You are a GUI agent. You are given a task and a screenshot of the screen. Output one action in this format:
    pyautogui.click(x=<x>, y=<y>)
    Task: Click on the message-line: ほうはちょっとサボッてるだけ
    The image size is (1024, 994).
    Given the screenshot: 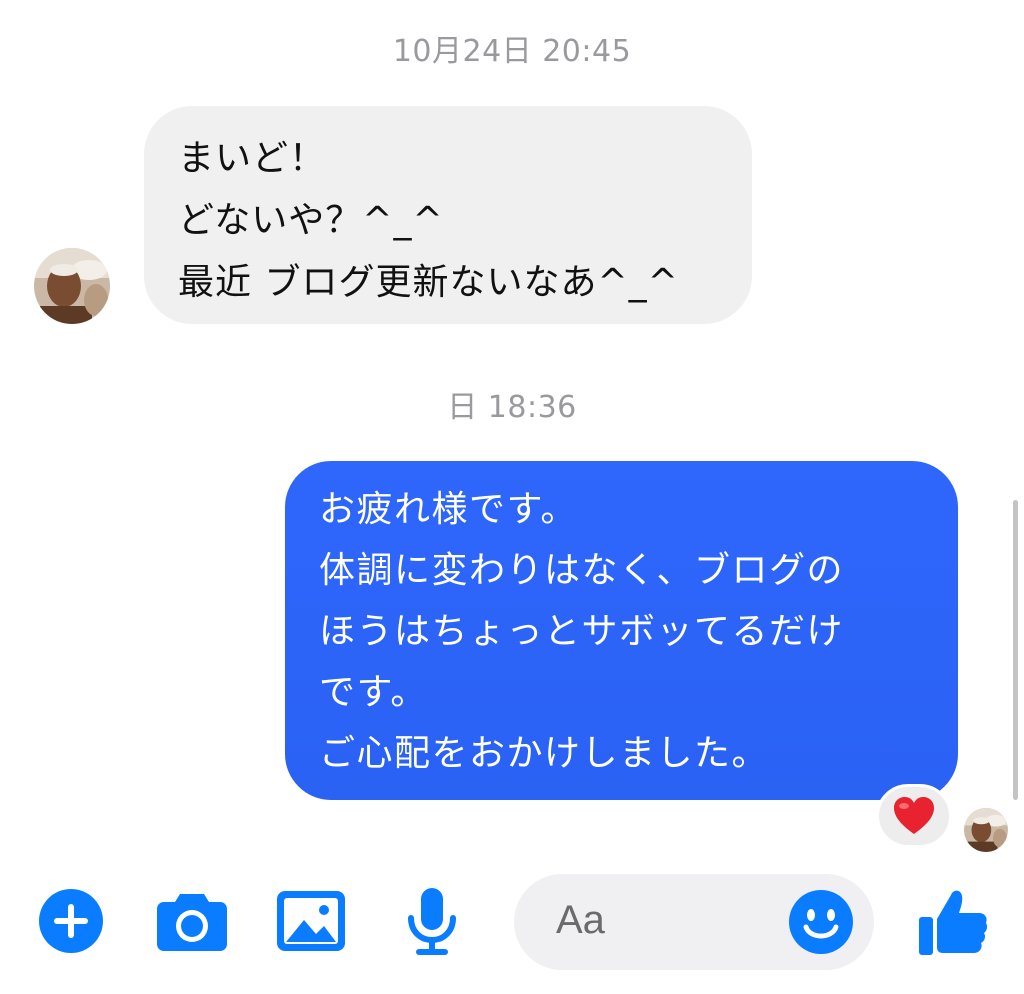 What is the action you would take?
    pyautogui.click(x=582, y=631)
    